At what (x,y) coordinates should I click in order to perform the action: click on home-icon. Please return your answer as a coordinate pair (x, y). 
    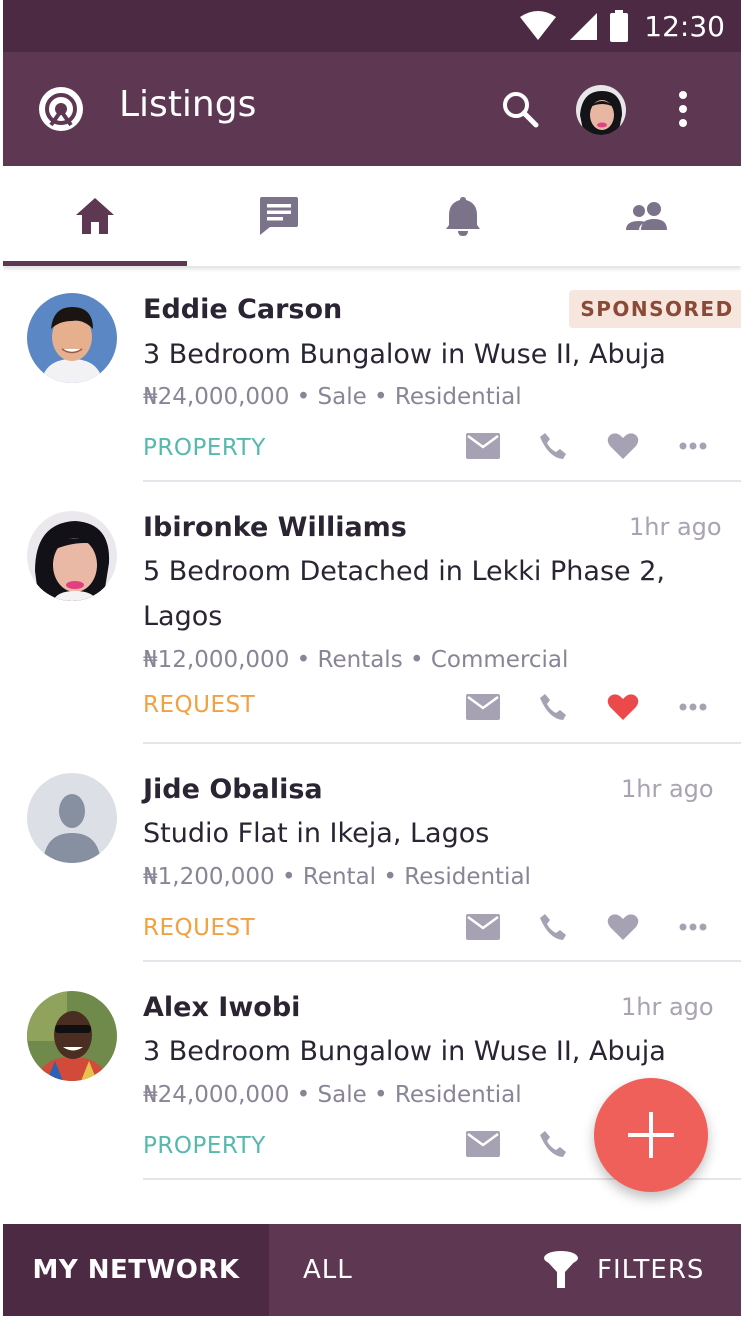
    Looking at the image, I should click on (95, 216).